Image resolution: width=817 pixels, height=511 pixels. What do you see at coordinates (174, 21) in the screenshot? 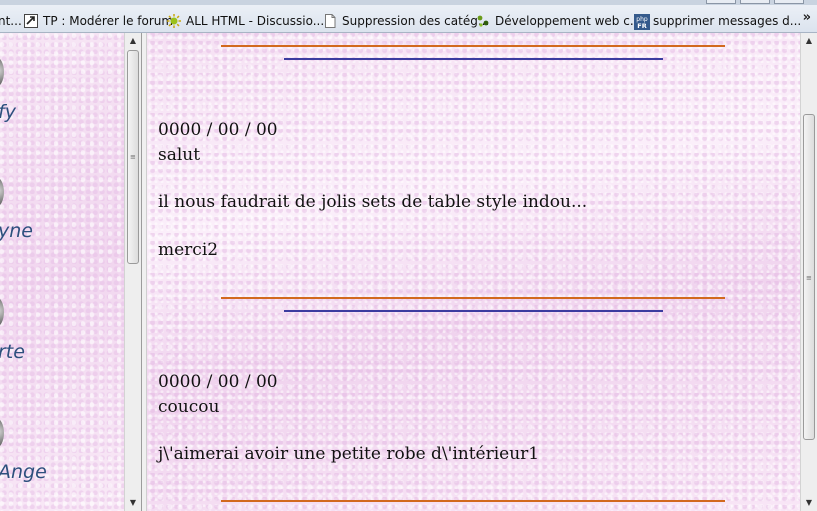
I see `sun-logo-icon` at bounding box center [174, 21].